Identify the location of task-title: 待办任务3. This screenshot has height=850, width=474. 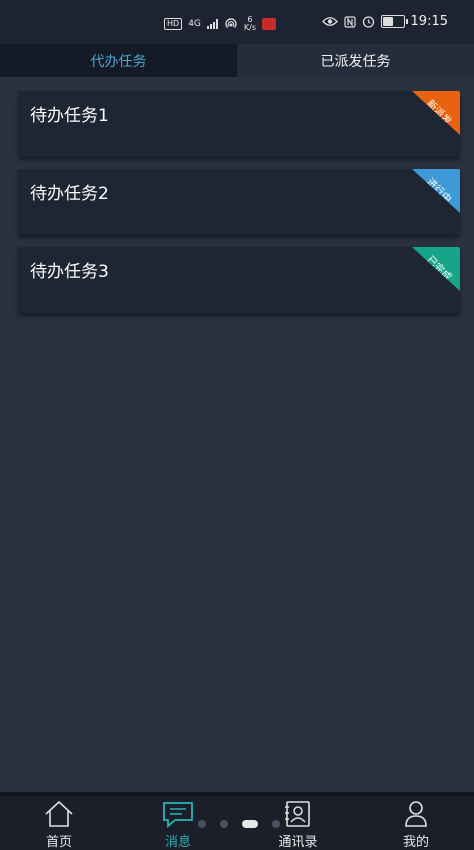
(69, 272).